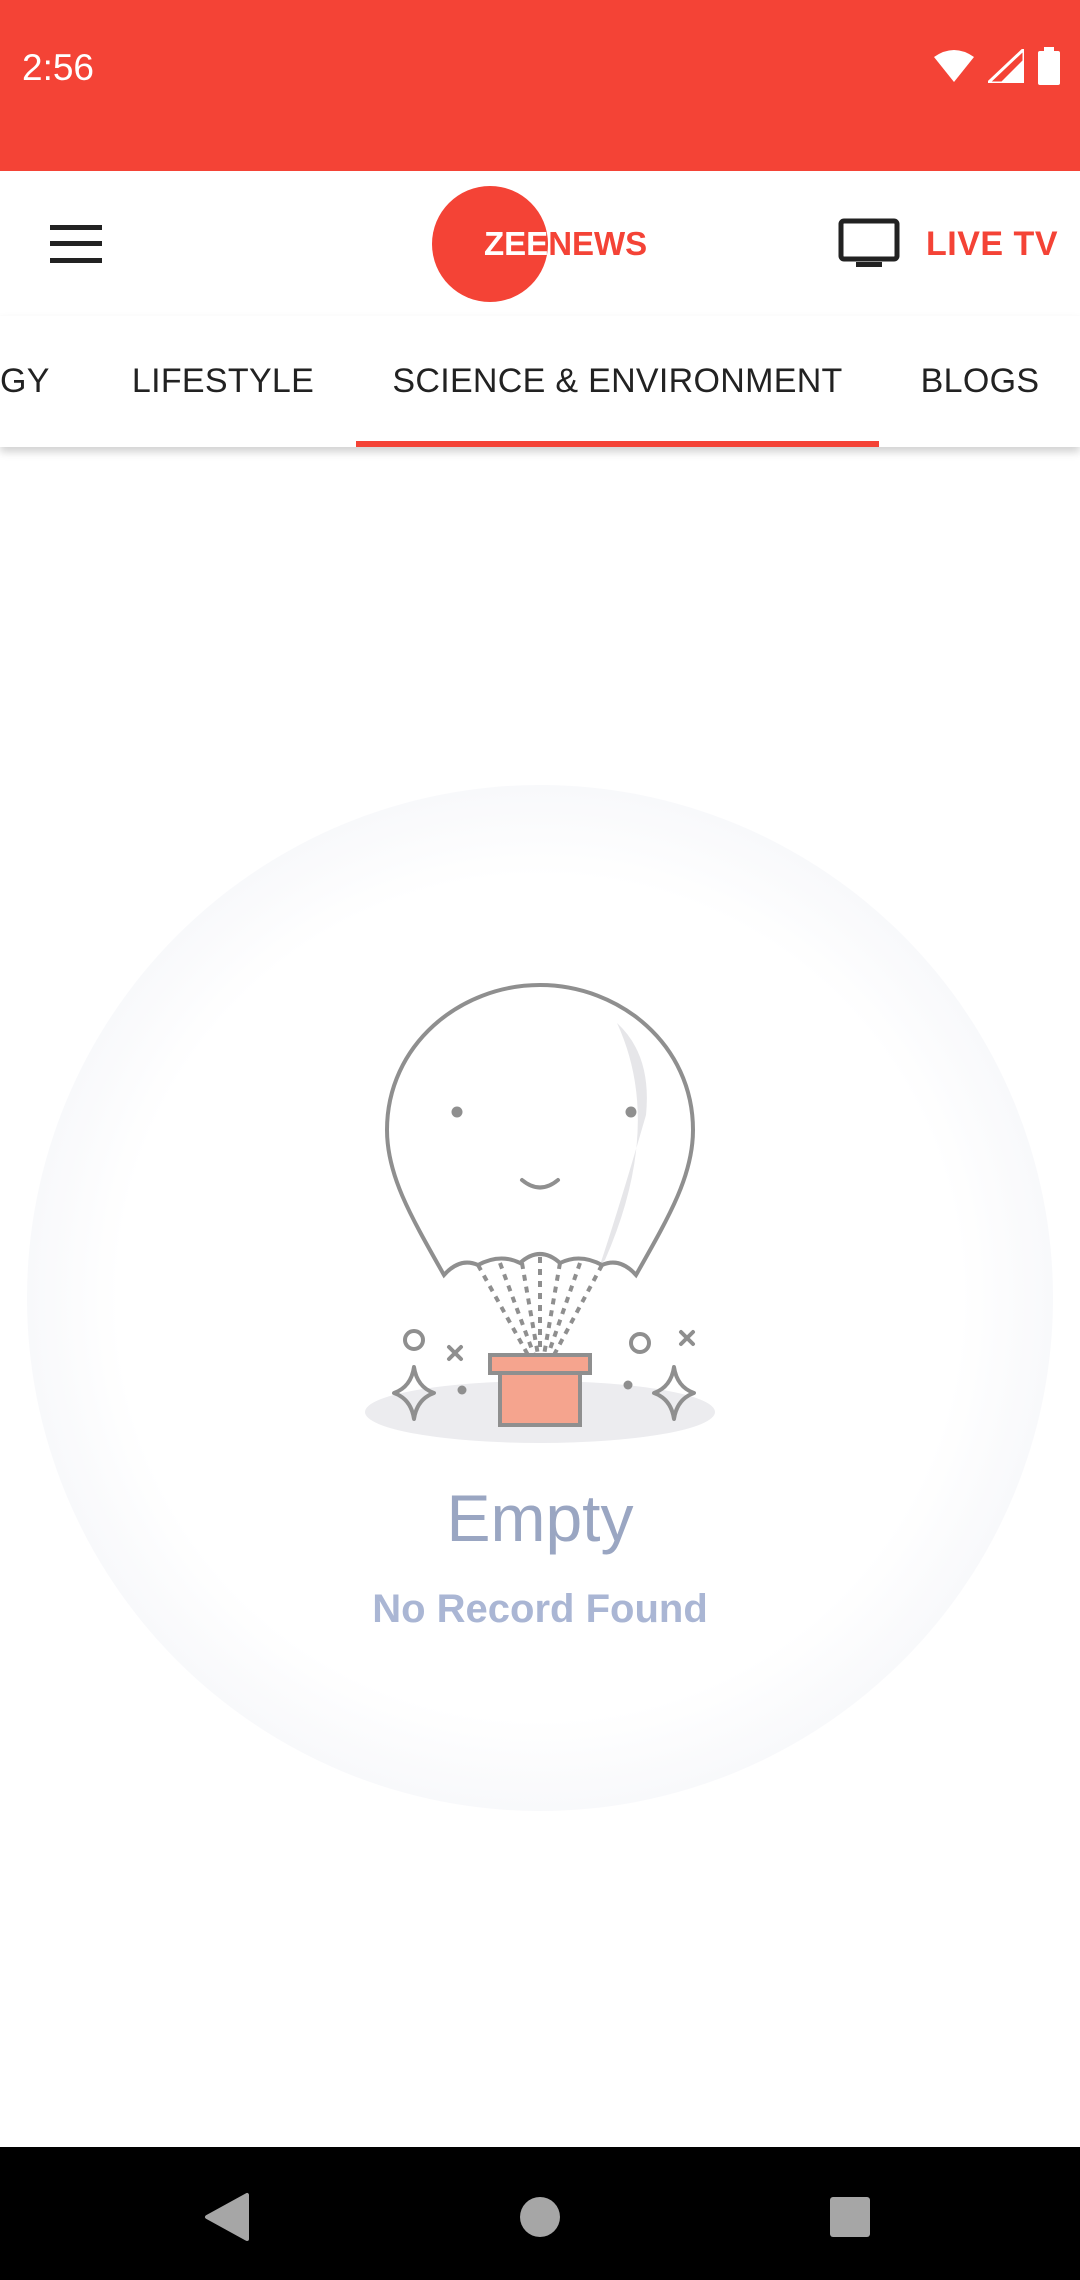 The height and width of the screenshot is (2280, 1080). I want to click on back-icon, so click(227, 2217).